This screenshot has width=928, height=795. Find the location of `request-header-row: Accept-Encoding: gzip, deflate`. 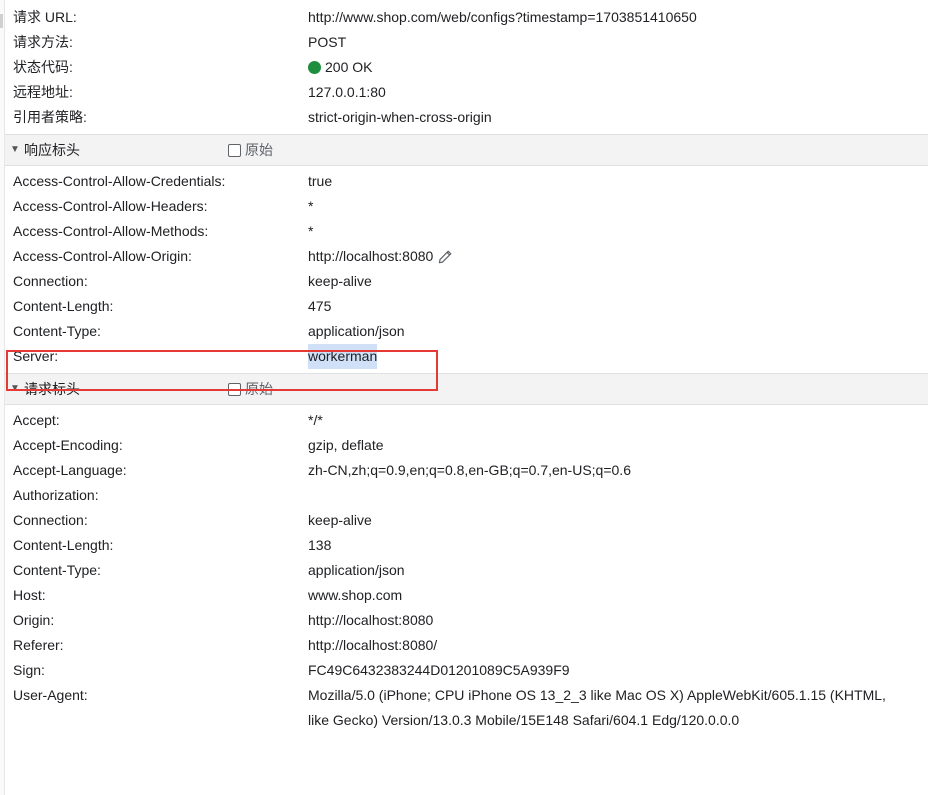

request-header-row: Accept-Encoding: gzip, deflate is located at coordinates (466, 445).